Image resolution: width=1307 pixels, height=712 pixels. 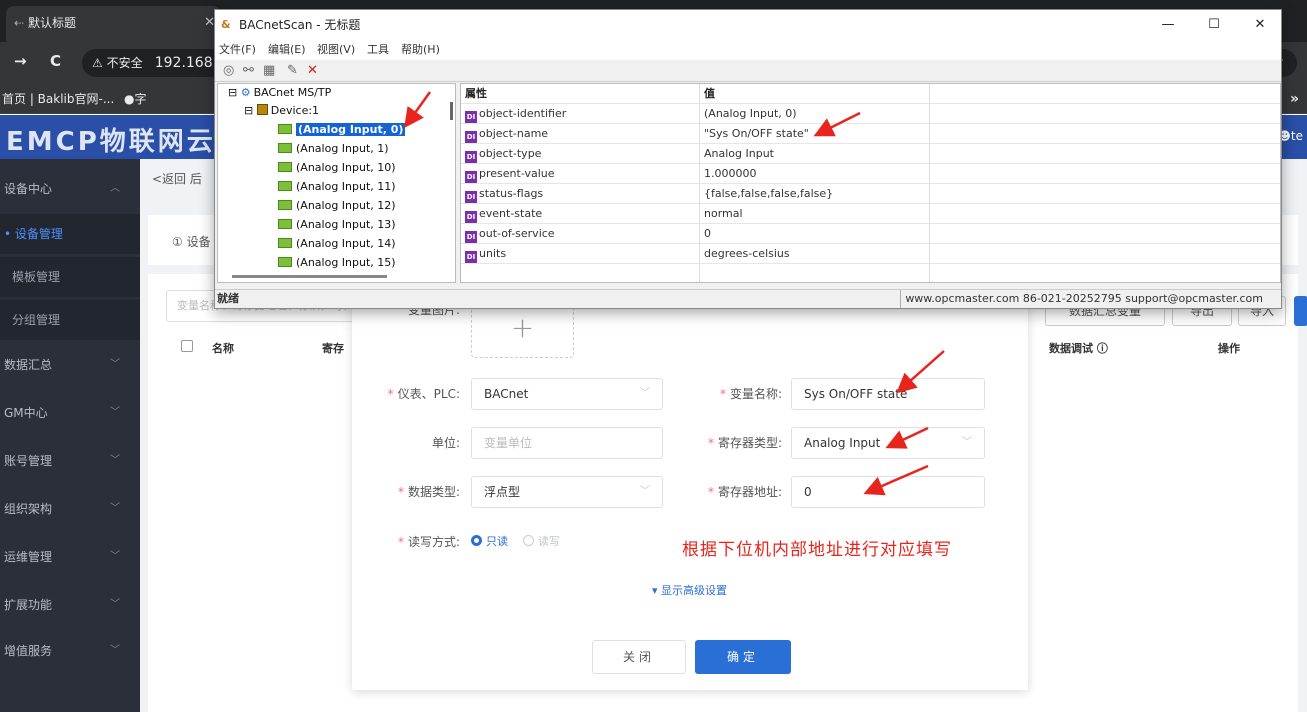 What do you see at coordinates (748, 50) in the screenshot?
I see `menu-bar: 文件(F) 编辑(E) 视图(V) 工具 帮助(H)` at bounding box center [748, 50].